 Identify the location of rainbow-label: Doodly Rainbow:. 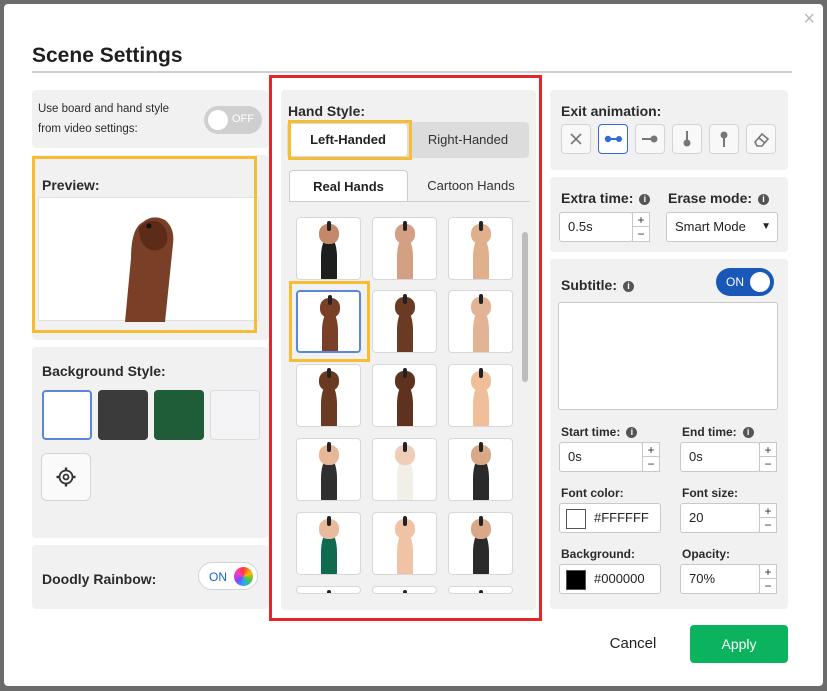
(99, 579).